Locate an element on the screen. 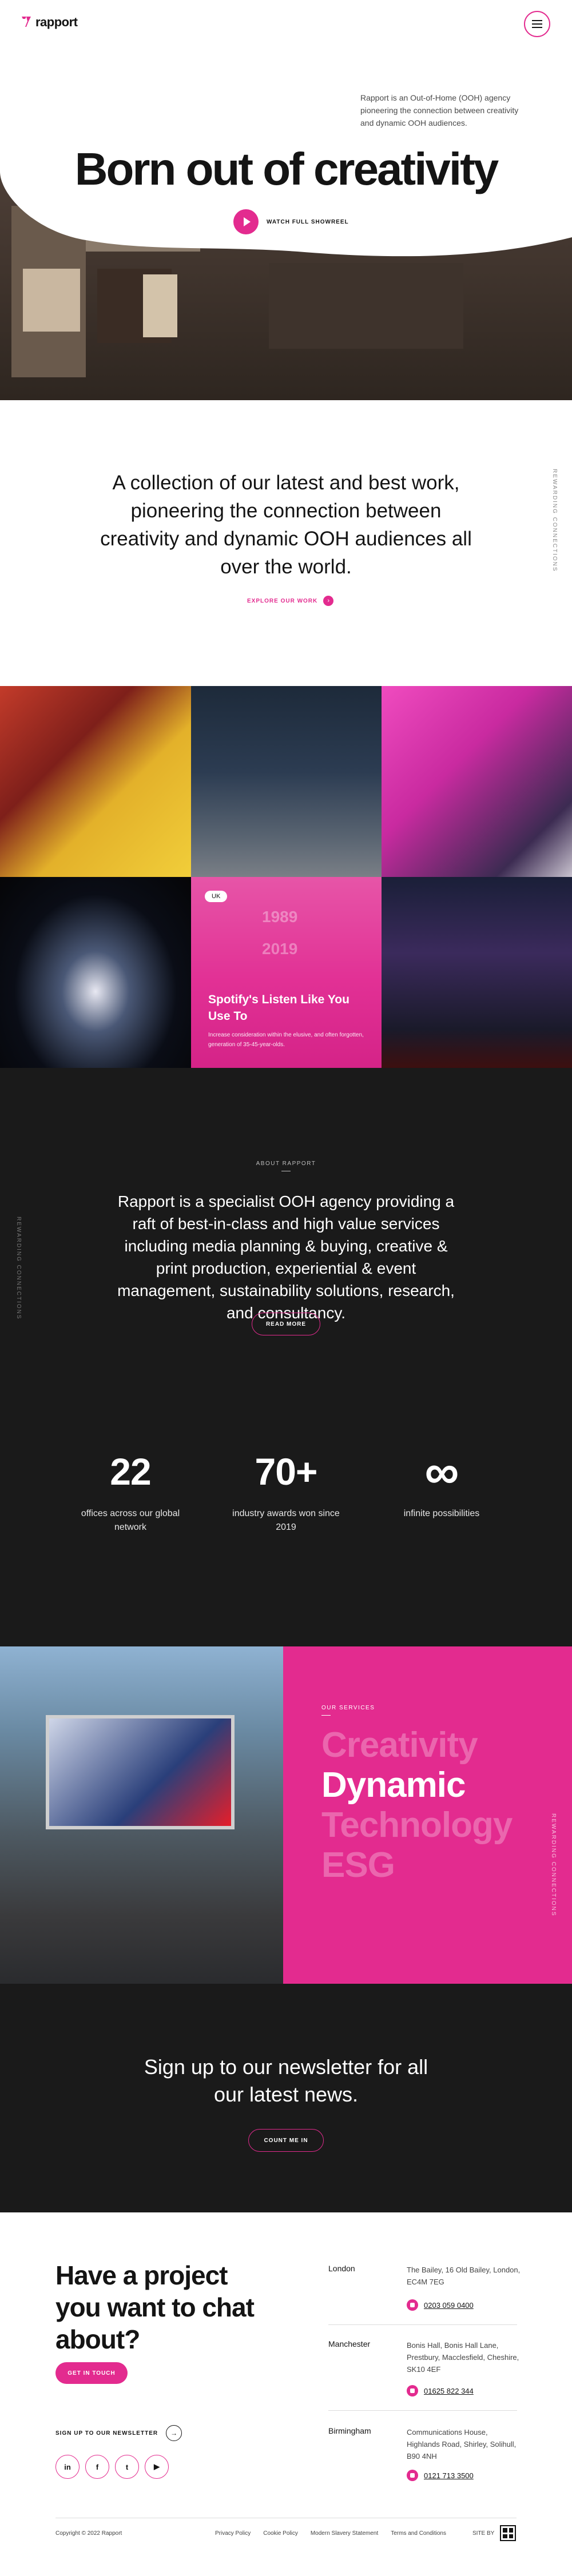  site-by-label: SITE BY is located at coordinates (483, 2533).